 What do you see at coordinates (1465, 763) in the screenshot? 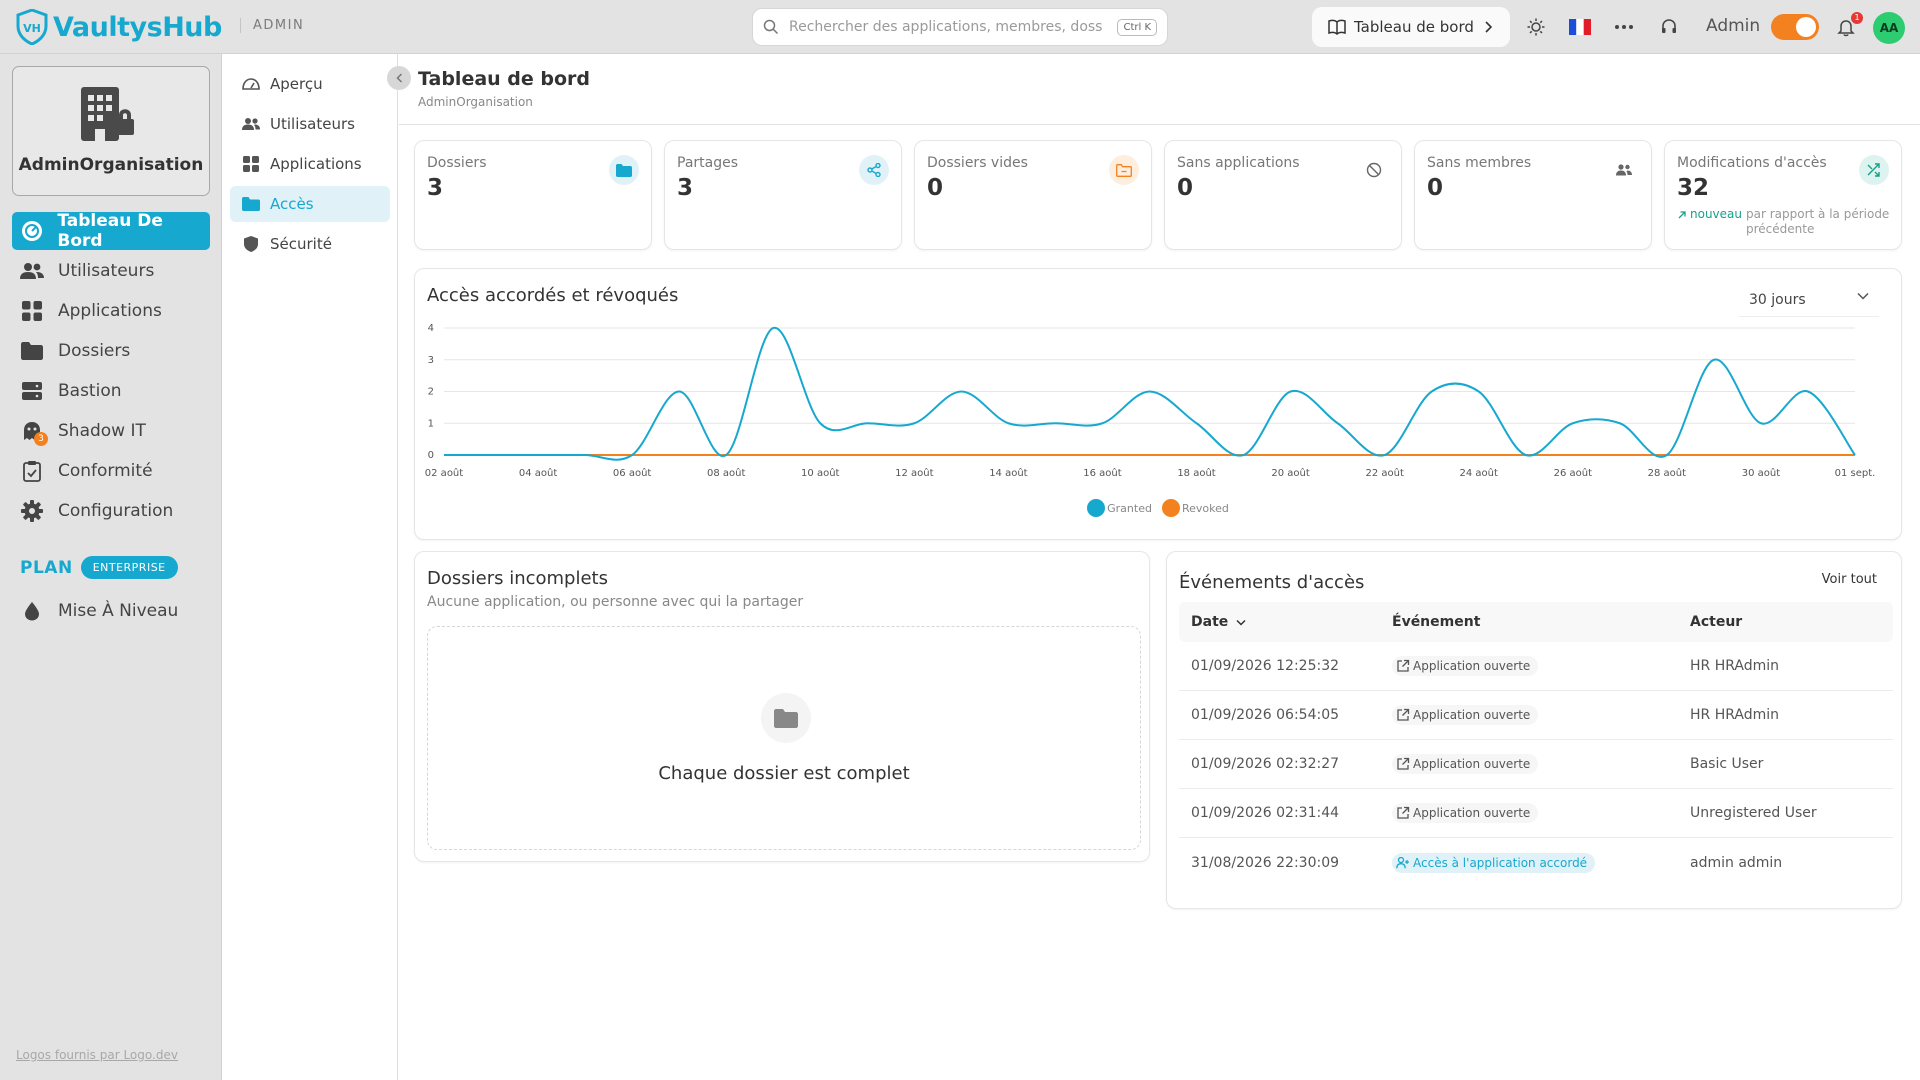
I see `event-badge: Application ouverte` at bounding box center [1465, 763].